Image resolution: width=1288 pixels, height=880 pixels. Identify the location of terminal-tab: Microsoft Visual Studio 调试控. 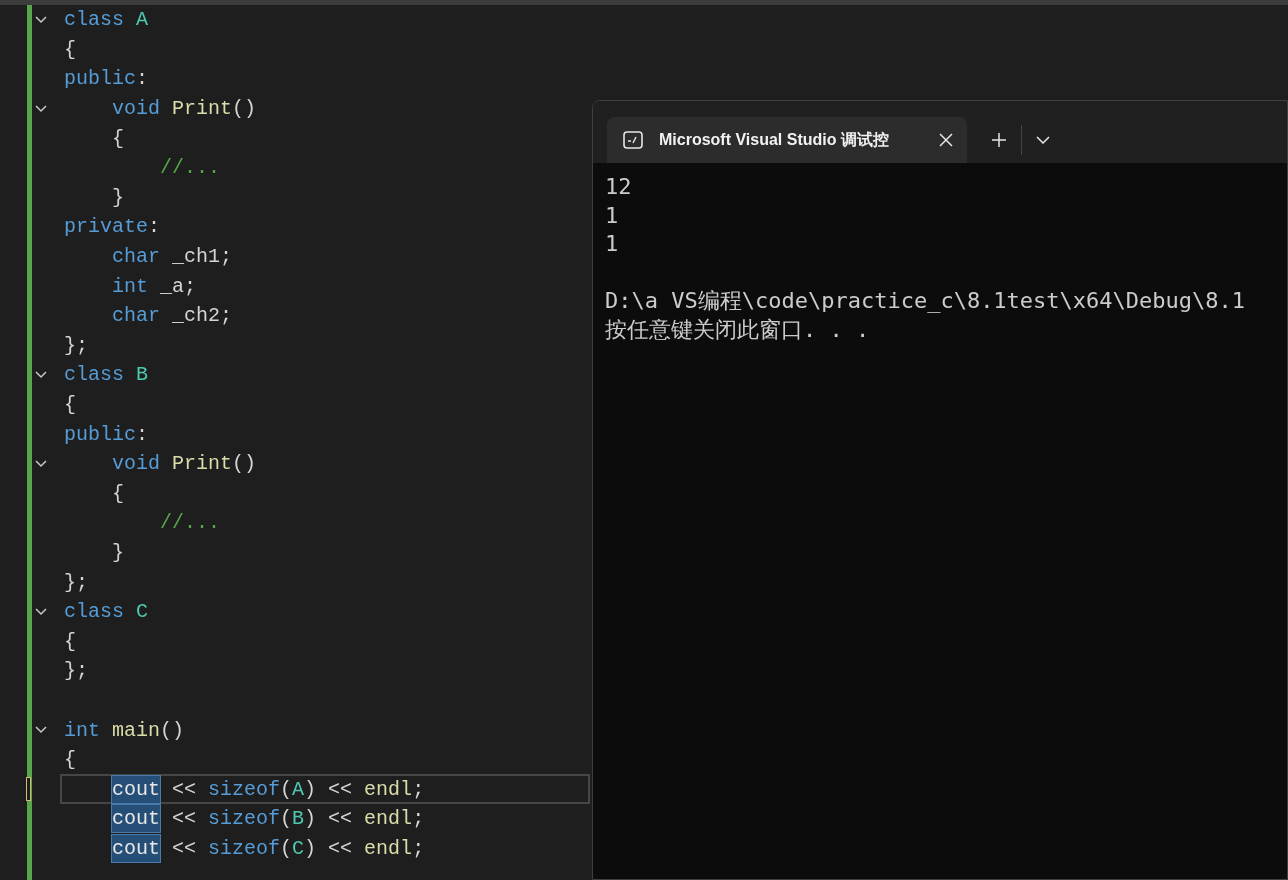
(787, 140).